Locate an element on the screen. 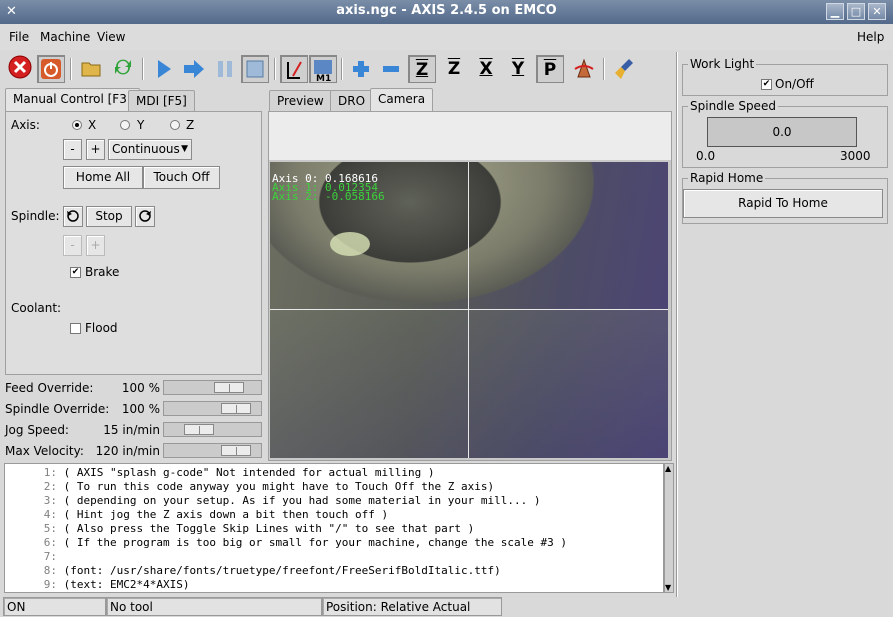 This screenshot has width=893, height=617. crosshair-vertical is located at coordinates (468, 310).